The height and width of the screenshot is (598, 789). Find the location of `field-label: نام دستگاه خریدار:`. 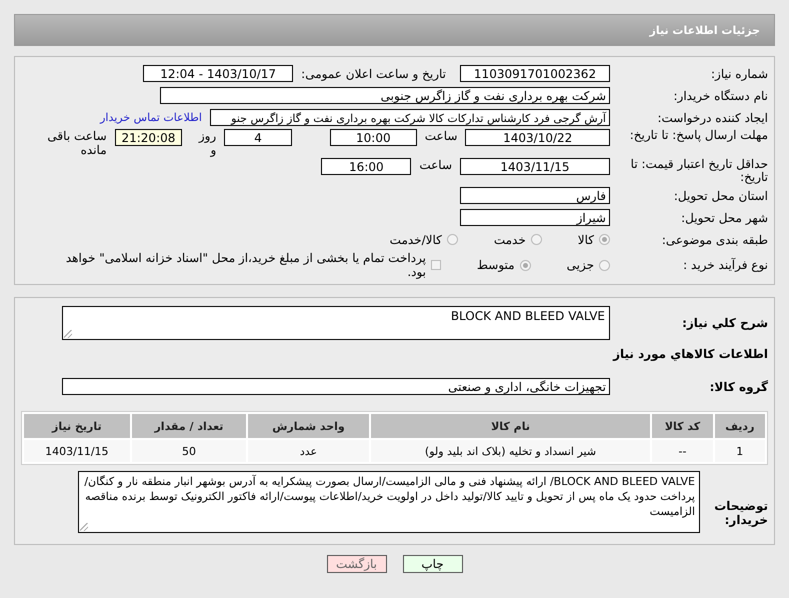

field-label: نام دستگاه خریدار: is located at coordinates (720, 95).